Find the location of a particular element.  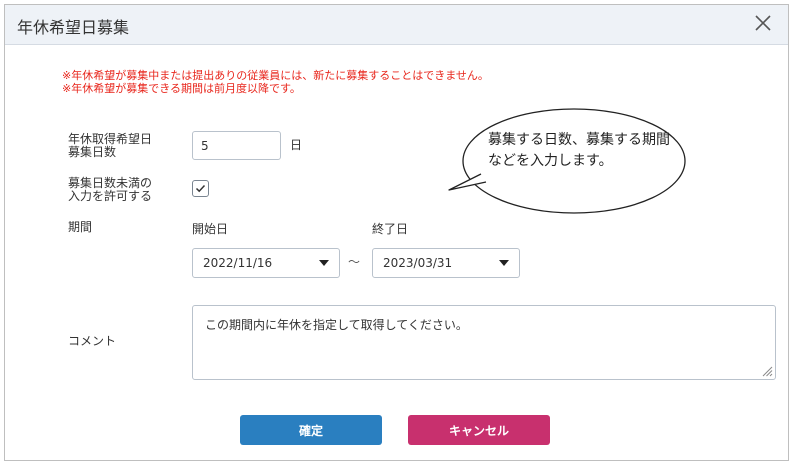

callout-text: 募集する日数、募集する期間などを入力します。 is located at coordinates (579, 150).